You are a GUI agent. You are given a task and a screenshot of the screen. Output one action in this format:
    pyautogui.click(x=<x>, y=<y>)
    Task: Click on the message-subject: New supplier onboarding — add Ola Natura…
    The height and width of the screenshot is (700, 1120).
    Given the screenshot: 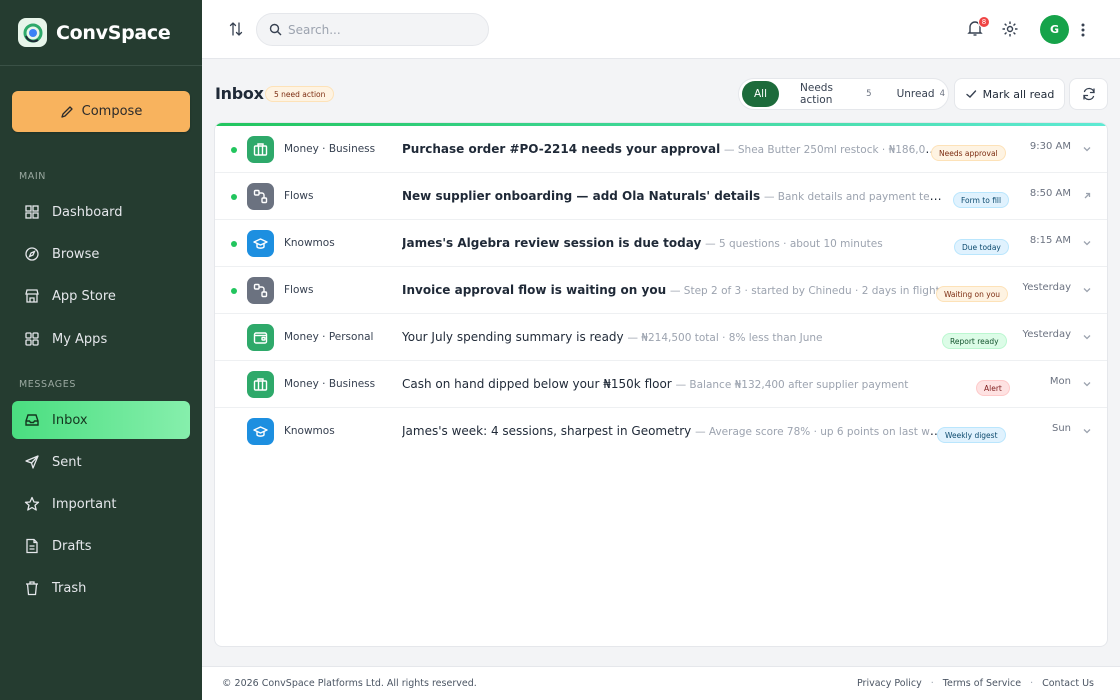 What is the action you would take?
    pyautogui.click(x=581, y=196)
    